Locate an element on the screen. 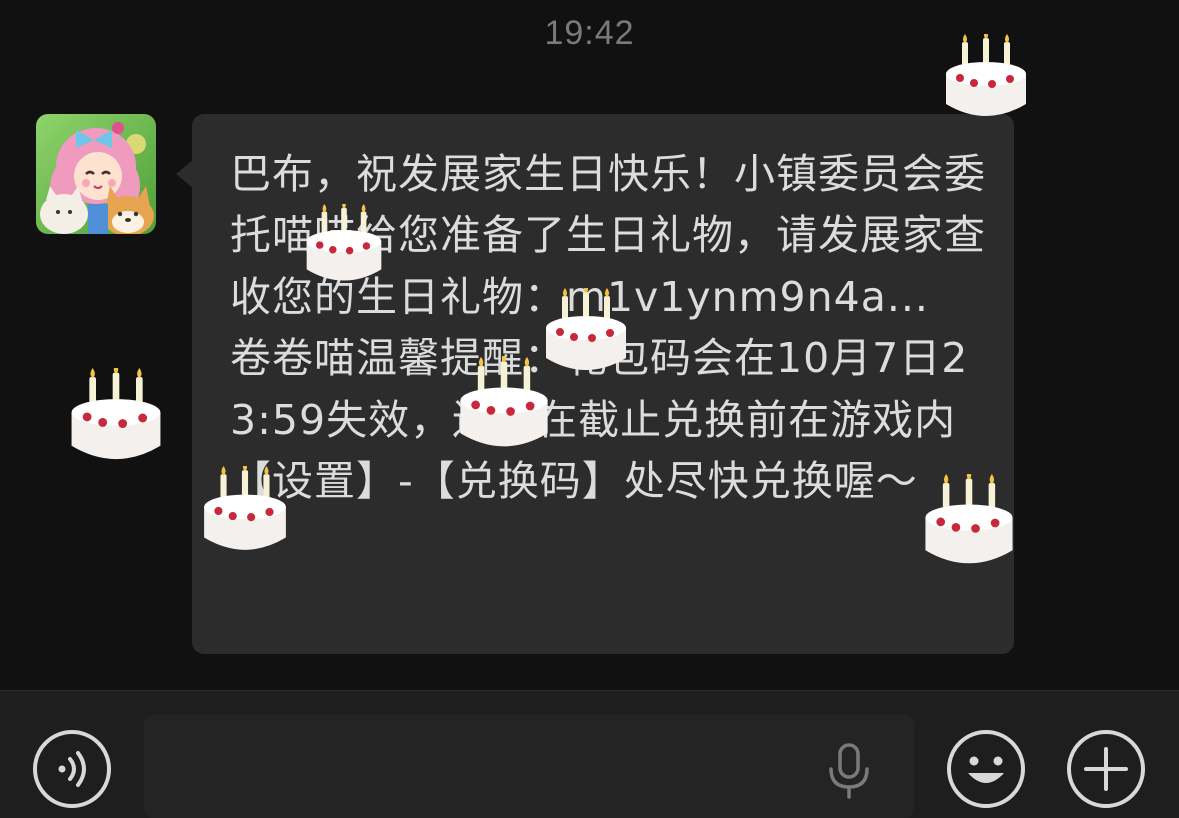  sender-avatar is located at coordinates (96, 174).